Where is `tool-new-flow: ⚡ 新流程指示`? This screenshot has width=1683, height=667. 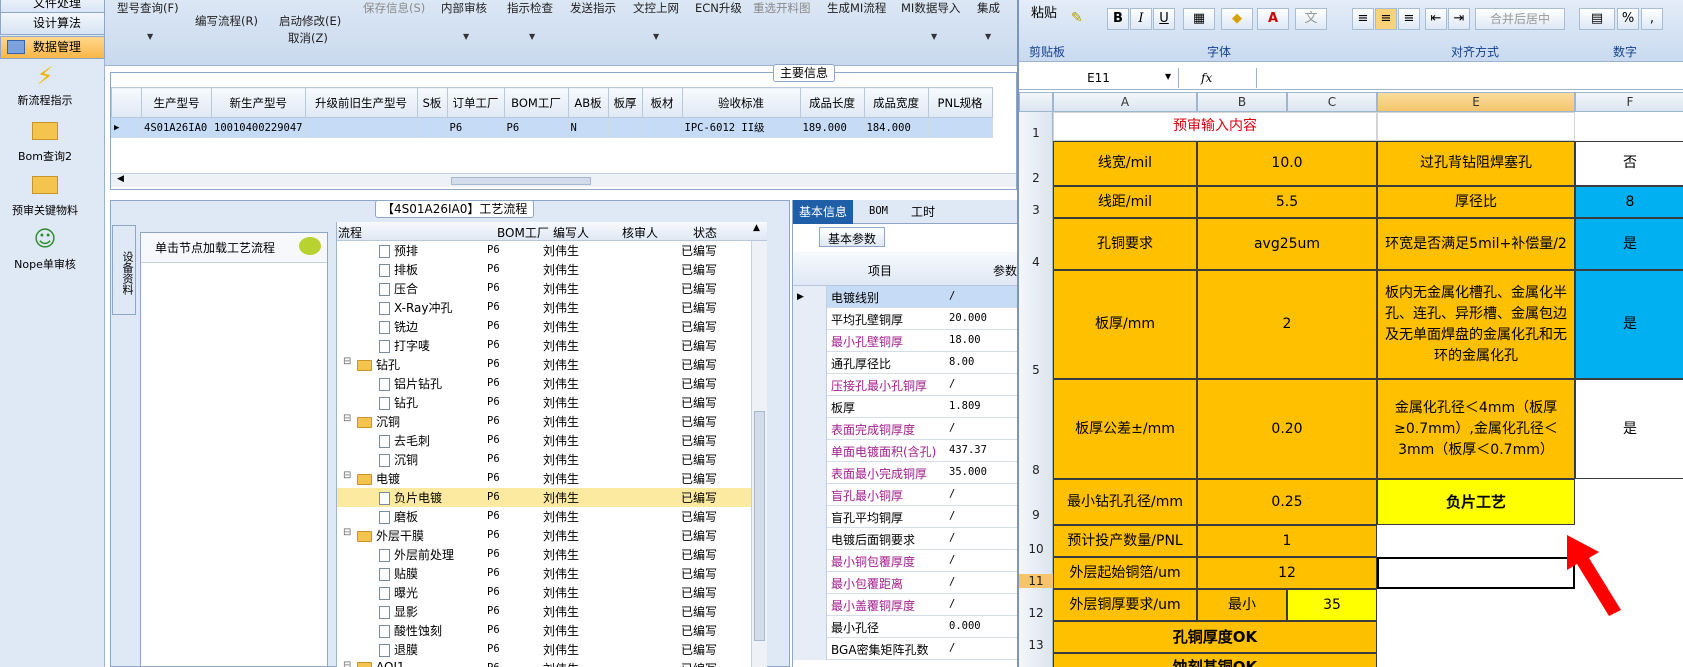 tool-new-flow: ⚡ 新流程指示 is located at coordinates (45, 85).